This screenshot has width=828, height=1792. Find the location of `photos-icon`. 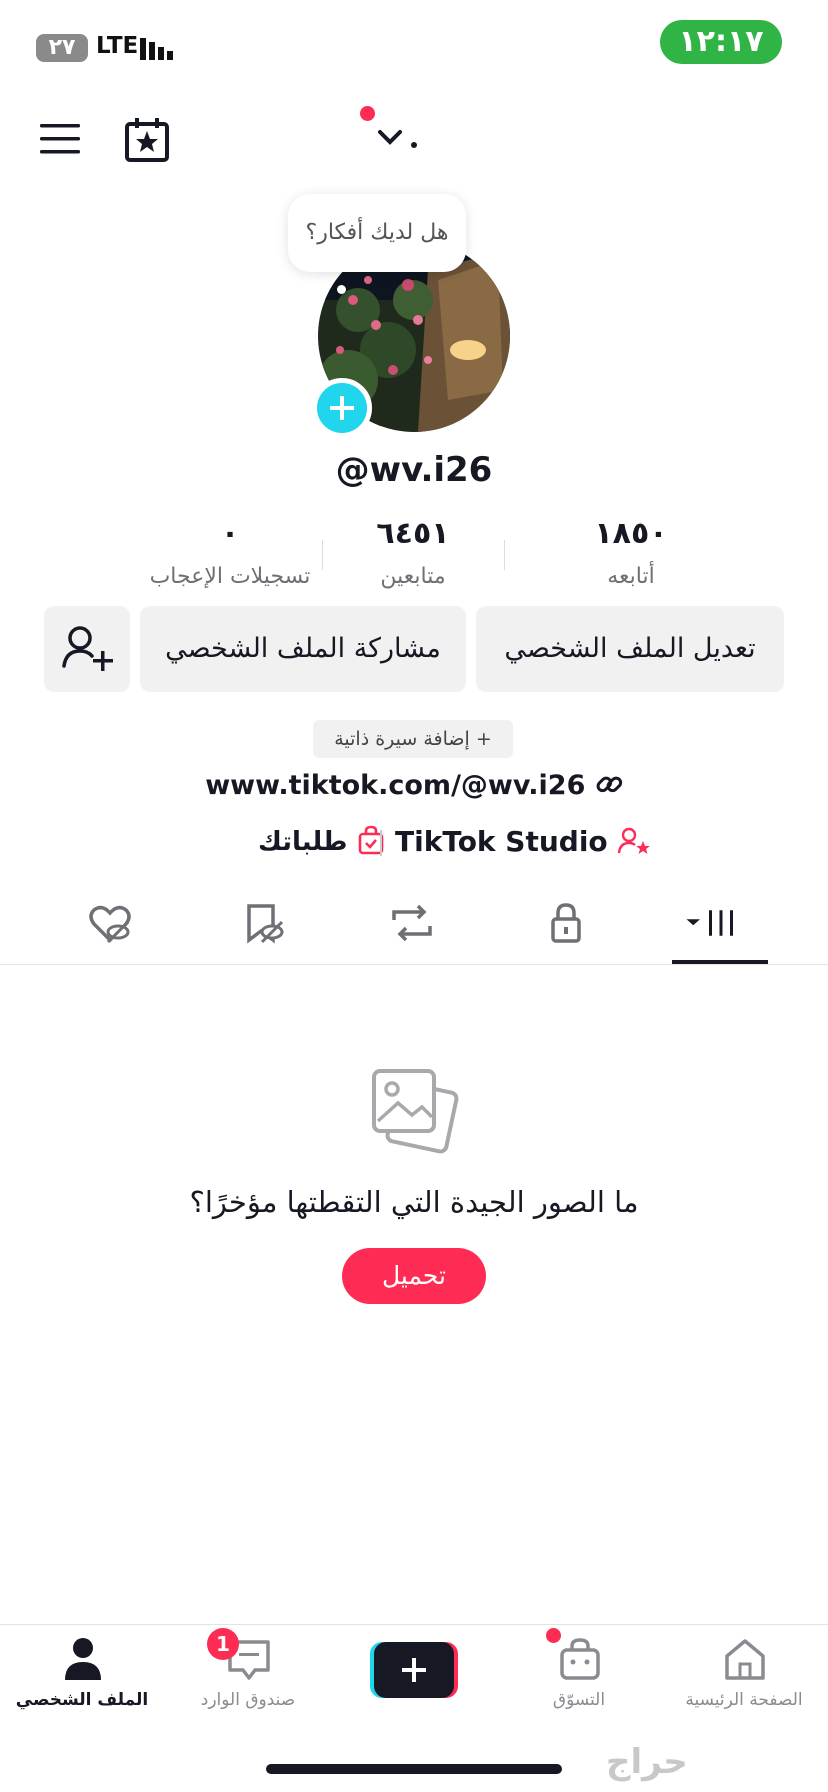

photos-icon is located at coordinates (415, 1111).